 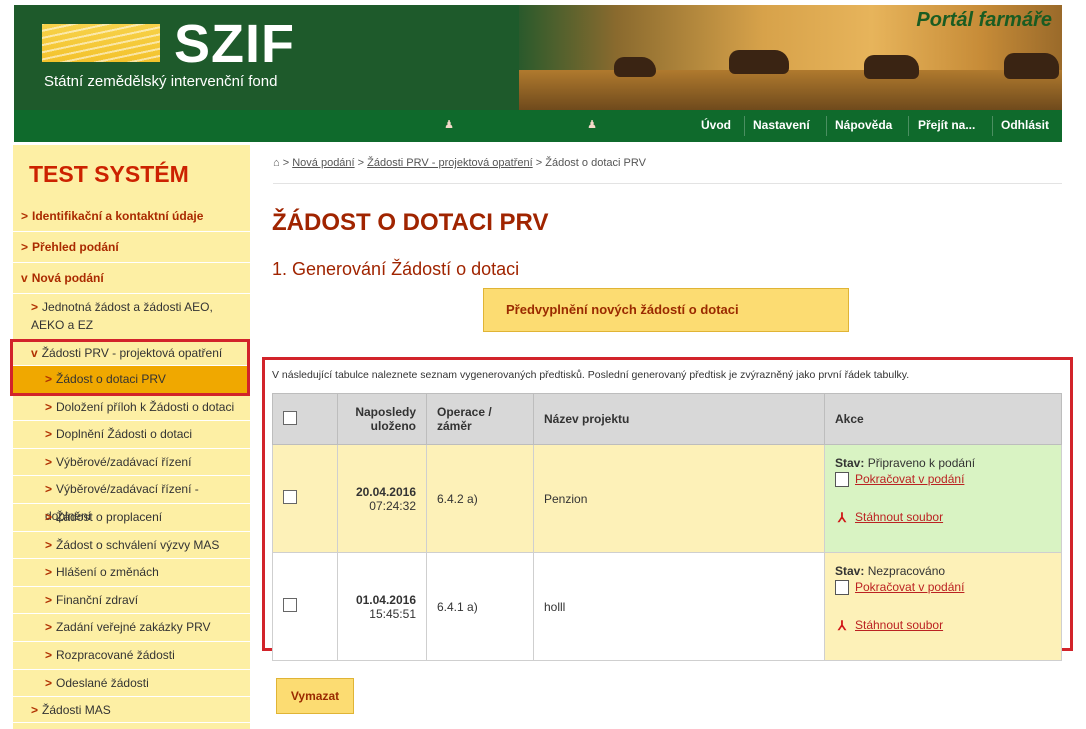 I want to click on nav-nastaveni: Nastavení, so click(x=781, y=126).